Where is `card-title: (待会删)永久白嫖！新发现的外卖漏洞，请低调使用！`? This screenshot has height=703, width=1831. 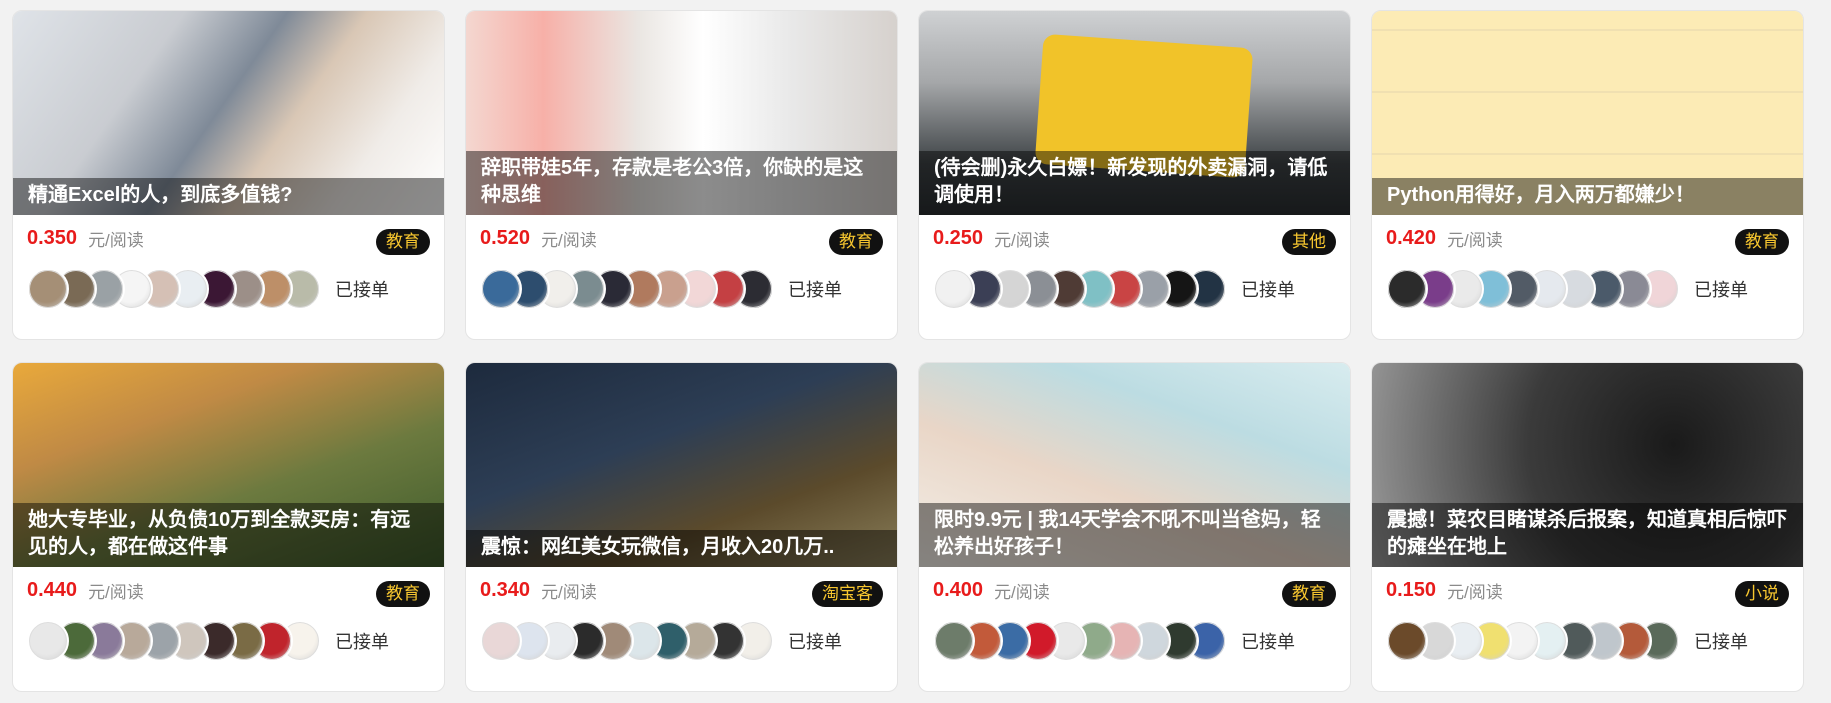 card-title: (待会删)永久白嫖！新发现的外卖漏洞，请低调使用！ is located at coordinates (1134, 183).